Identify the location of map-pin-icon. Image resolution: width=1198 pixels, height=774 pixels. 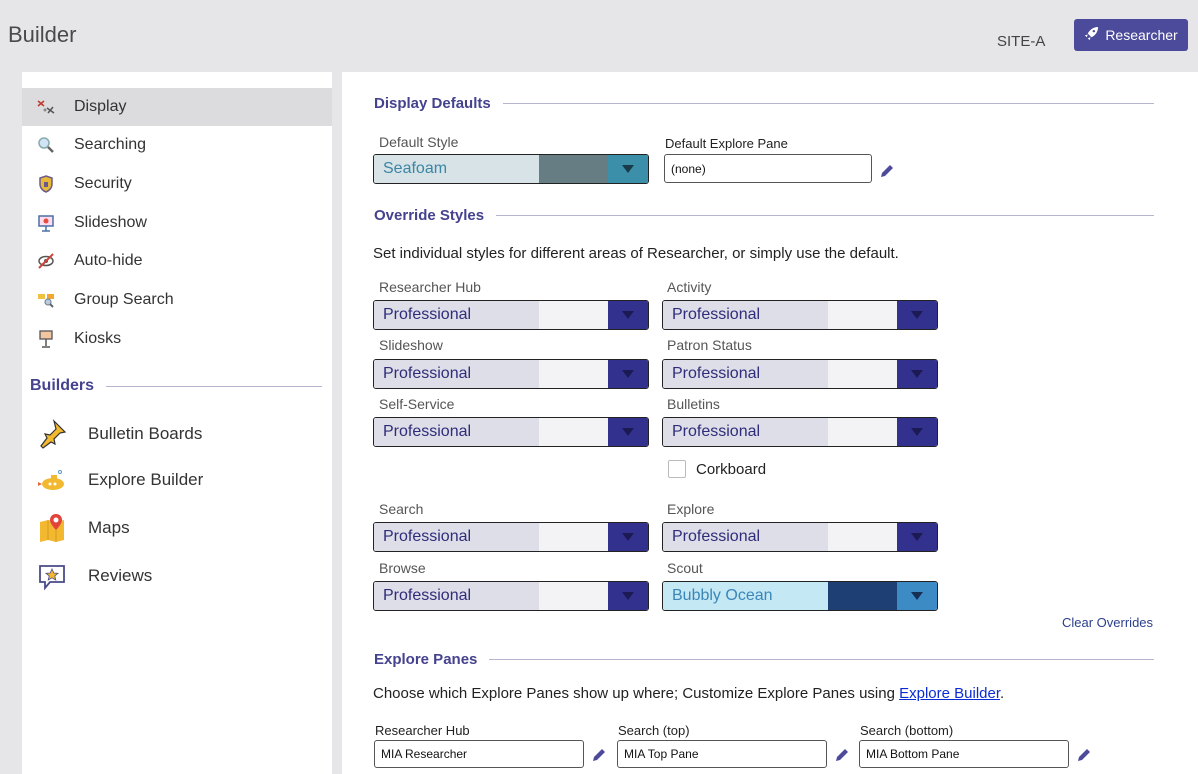
(52, 528).